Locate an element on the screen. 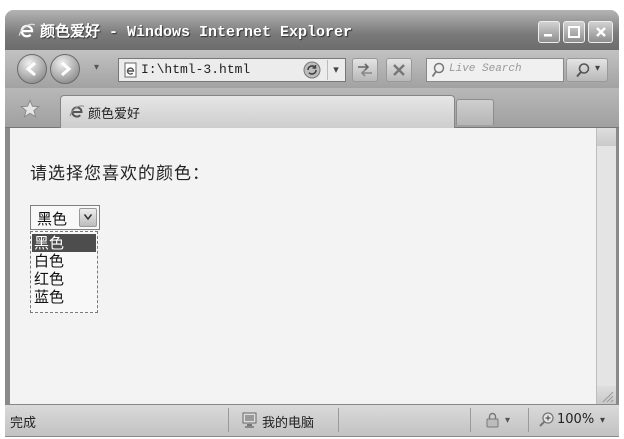 The image size is (624, 439). security-zone: 我的电脑 is located at coordinates (288, 421).